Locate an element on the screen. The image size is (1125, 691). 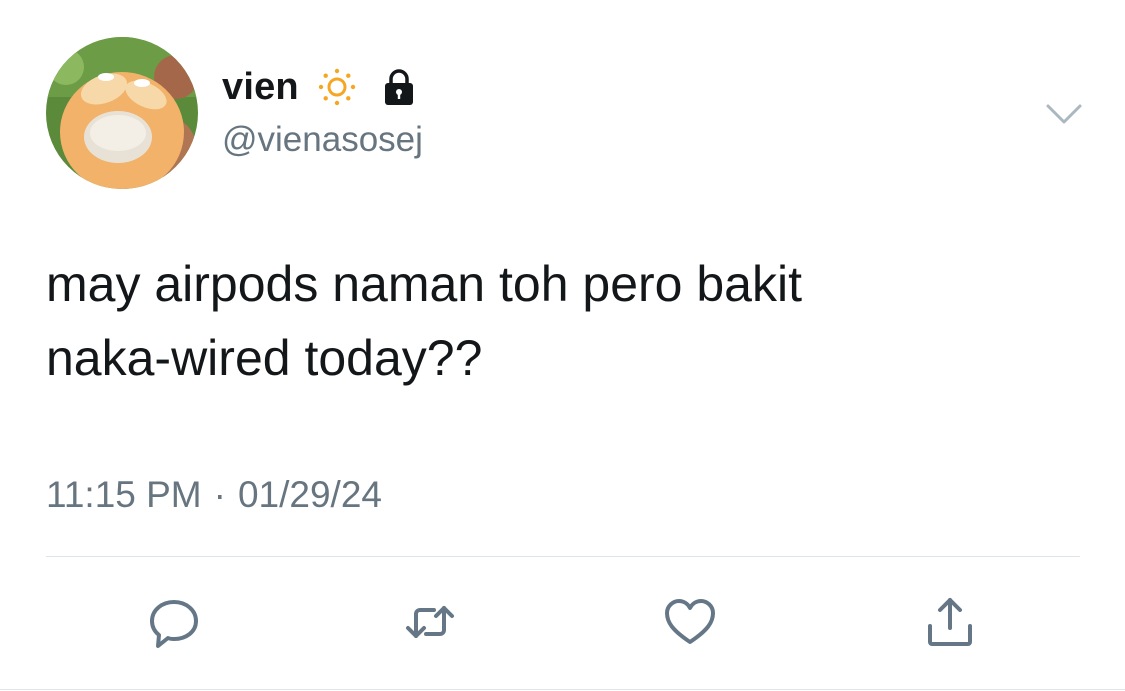
name-row: vien is located at coordinates (320, 87).